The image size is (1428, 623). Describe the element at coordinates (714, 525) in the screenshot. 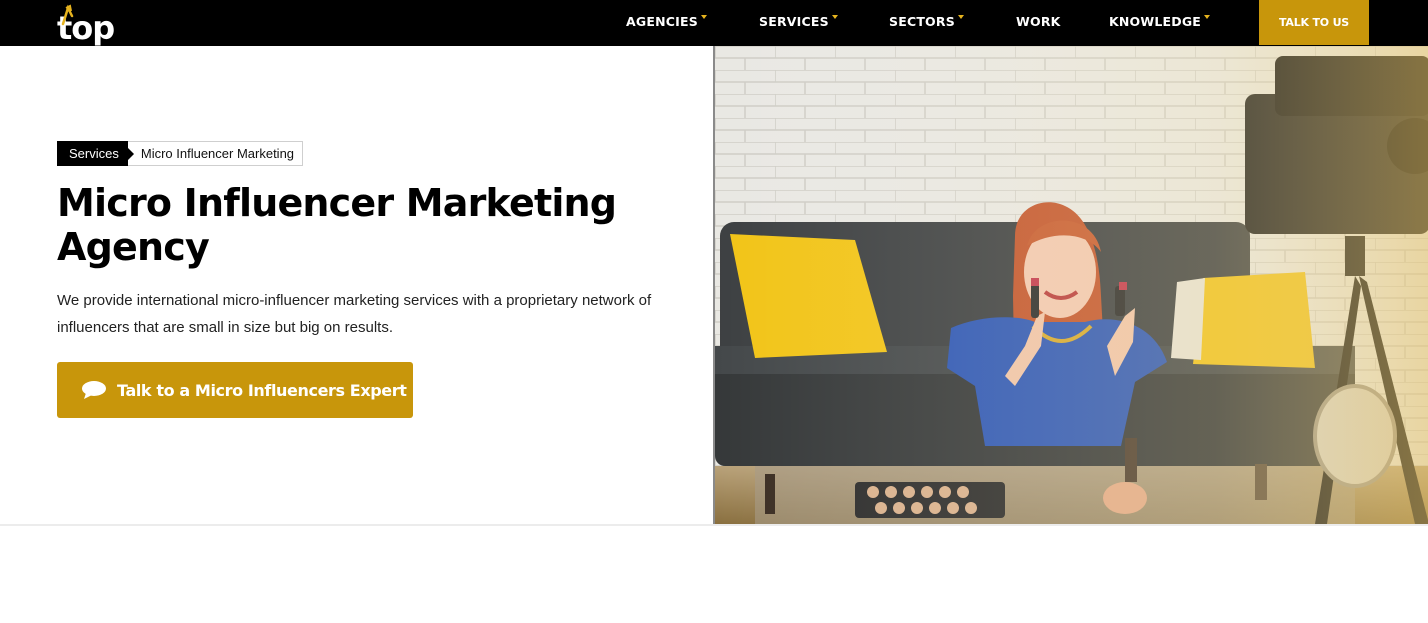

I see `section-divider` at that location.